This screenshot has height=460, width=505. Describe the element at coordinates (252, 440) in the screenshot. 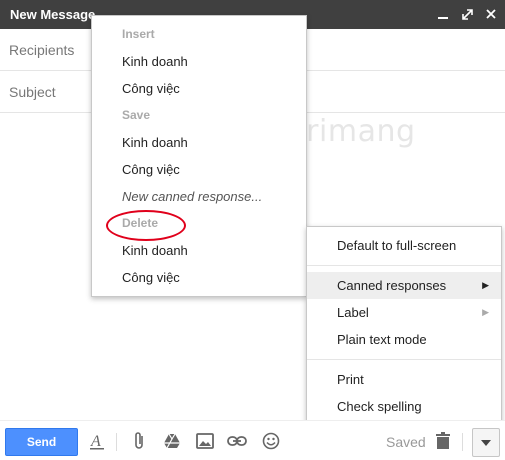

I see `compose-toolbar: Send A Saved` at that location.